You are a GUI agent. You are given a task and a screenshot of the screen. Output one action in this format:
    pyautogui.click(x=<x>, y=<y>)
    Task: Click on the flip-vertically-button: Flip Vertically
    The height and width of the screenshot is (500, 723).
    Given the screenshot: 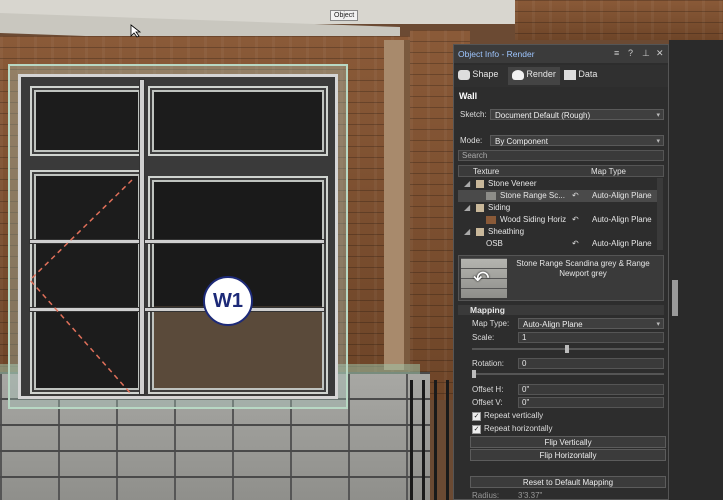 What is the action you would take?
    pyautogui.click(x=568, y=442)
    